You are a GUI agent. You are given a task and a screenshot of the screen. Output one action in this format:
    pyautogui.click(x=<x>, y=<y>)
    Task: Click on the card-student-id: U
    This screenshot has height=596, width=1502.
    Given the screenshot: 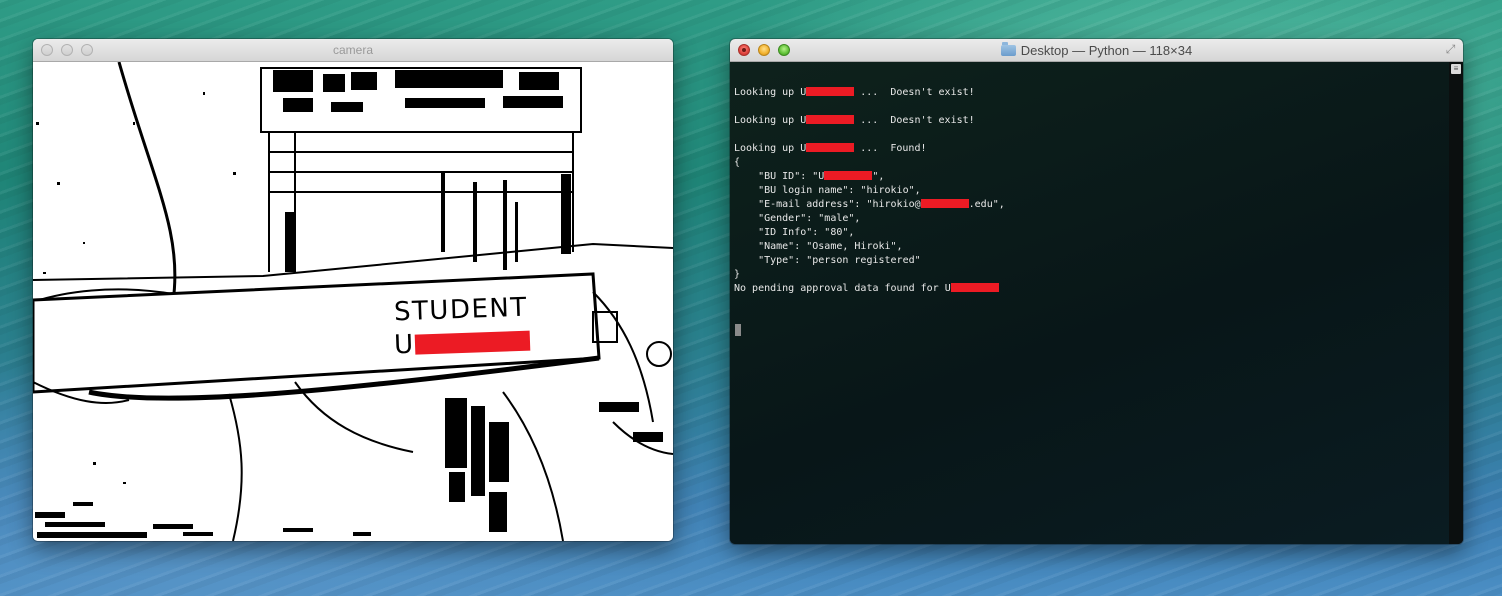 What is the action you would take?
    pyautogui.click(x=462, y=343)
    